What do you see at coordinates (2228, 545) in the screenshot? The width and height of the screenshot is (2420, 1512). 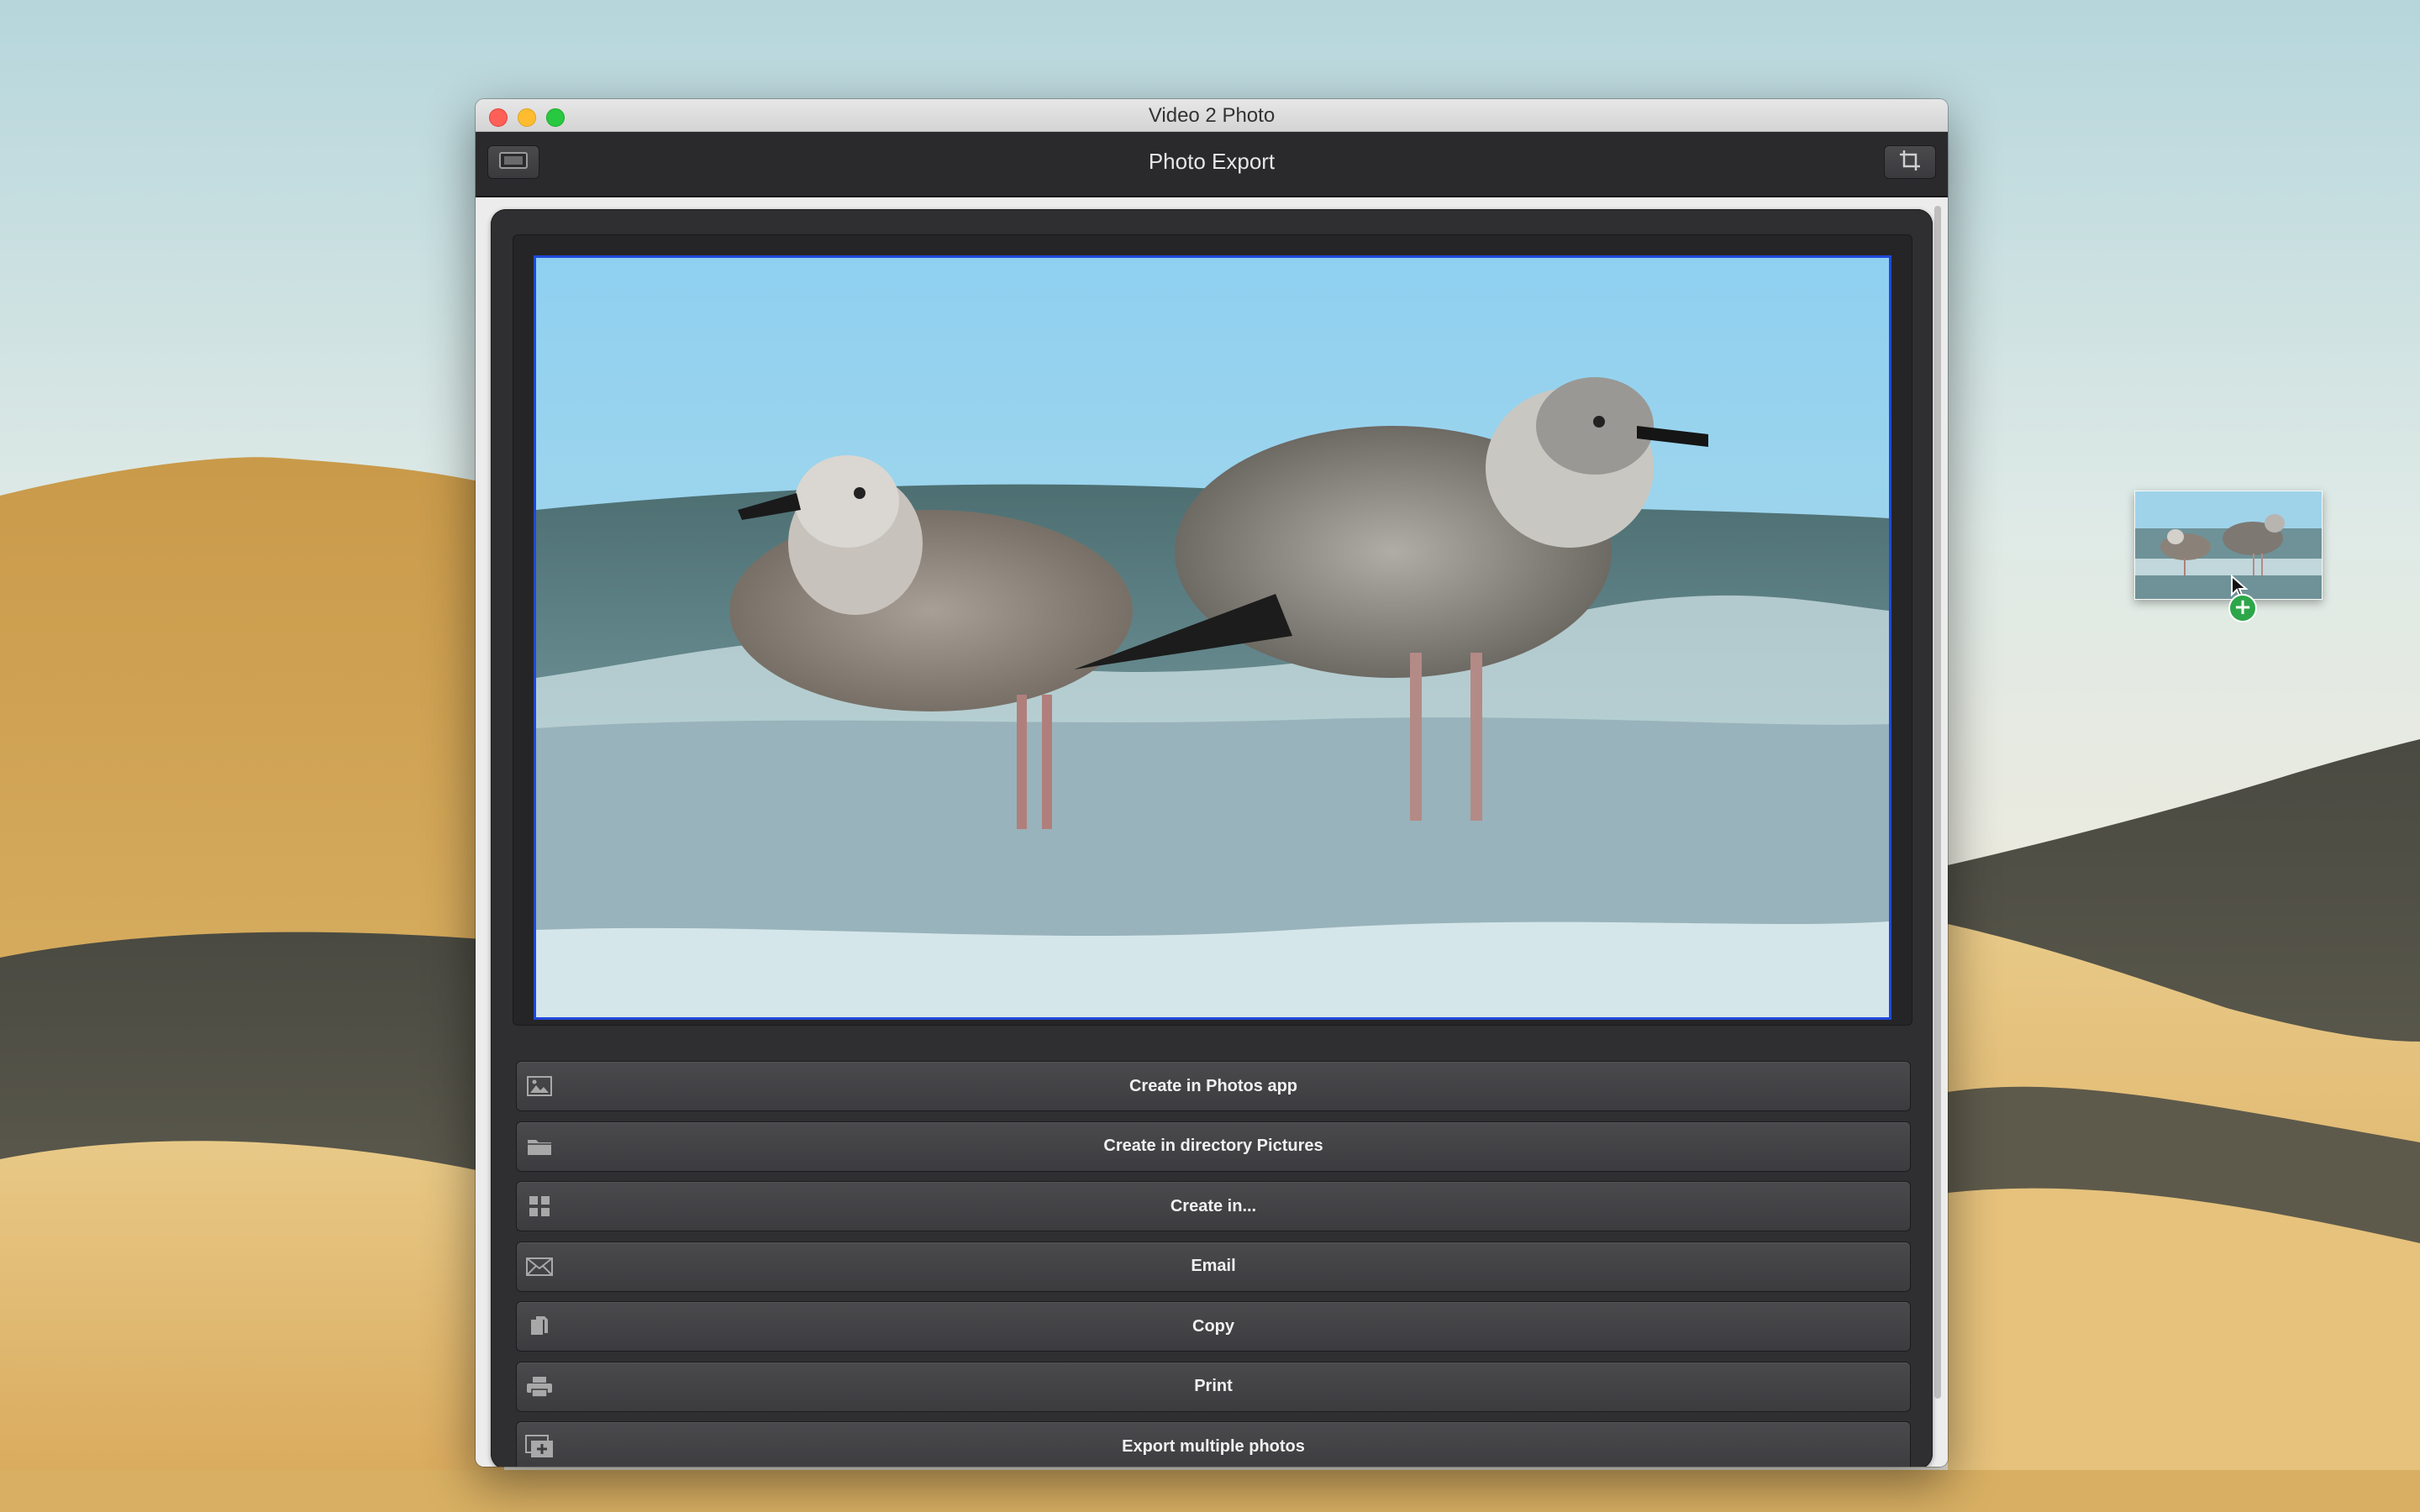 I see `dragged-photo-thumbnail` at bounding box center [2228, 545].